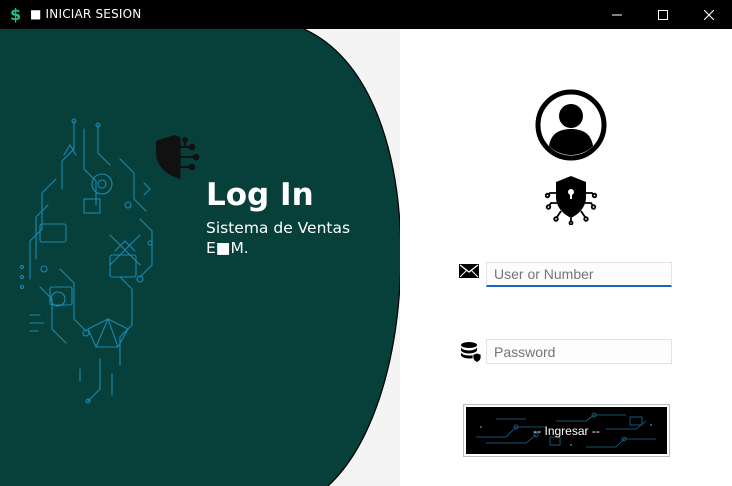 This screenshot has width=732, height=486. What do you see at coordinates (366, 14) in the screenshot?
I see `title-bar: $ ■ INICIAR SESION` at bounding box center [366, 14].